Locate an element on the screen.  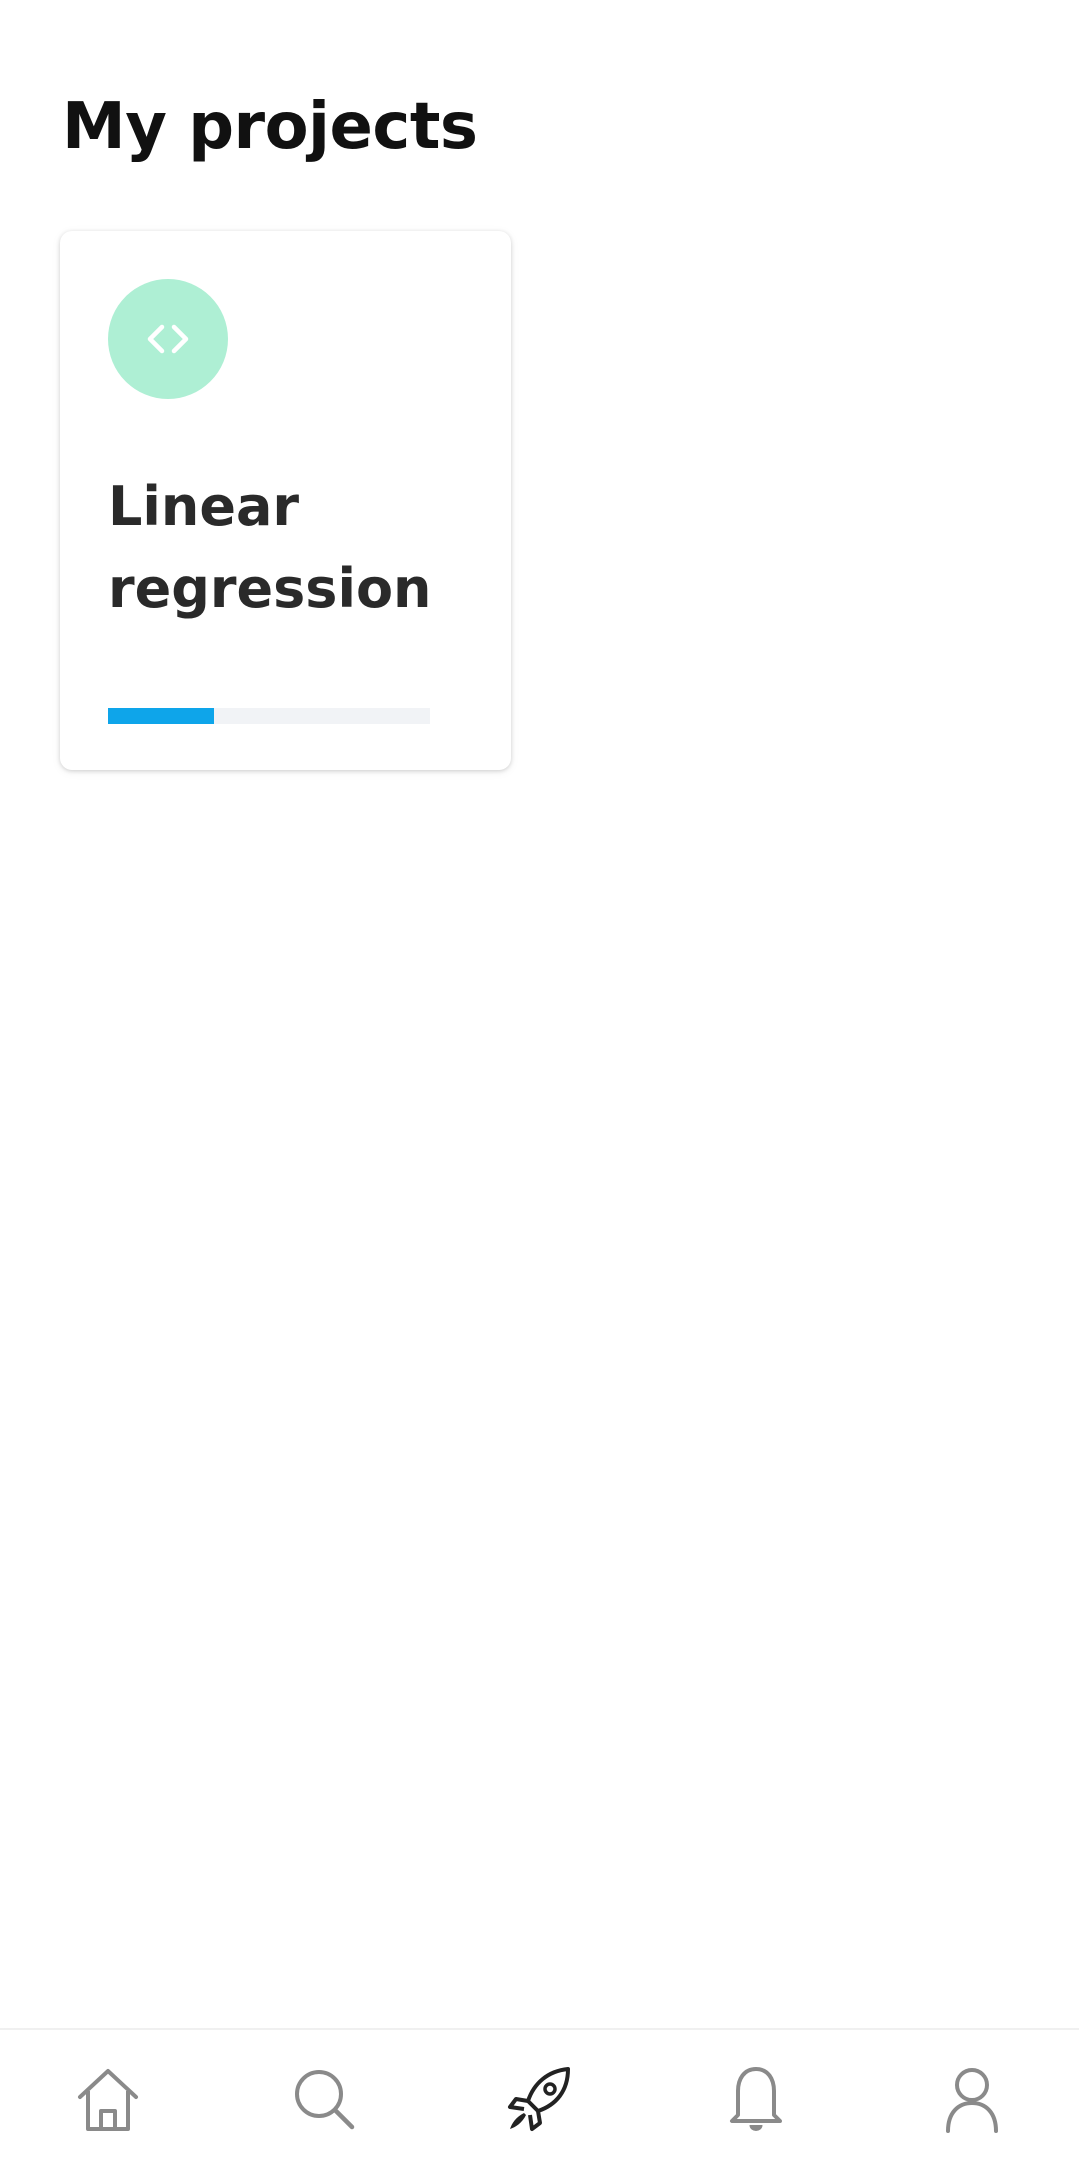
search-icon is located at coordinates (325, 2100).